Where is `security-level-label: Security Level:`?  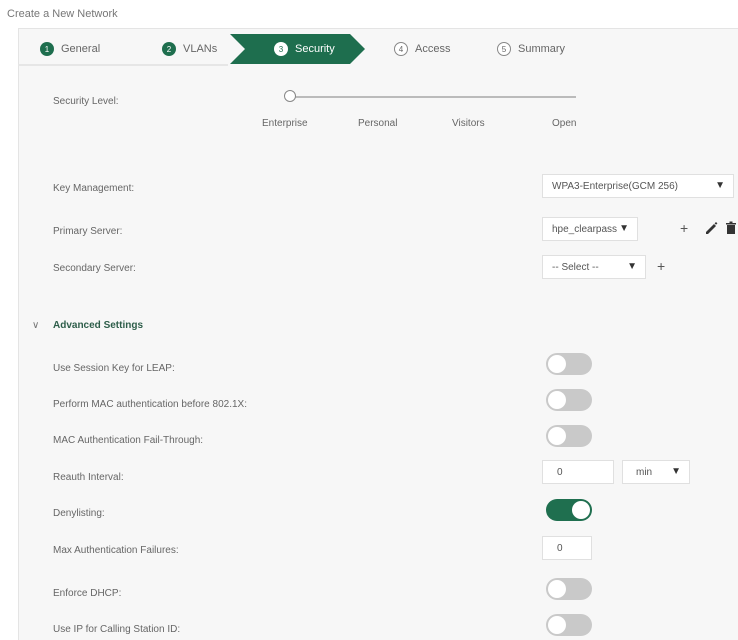
security-level-label: Security Level: is located at coordinates (86, 101).